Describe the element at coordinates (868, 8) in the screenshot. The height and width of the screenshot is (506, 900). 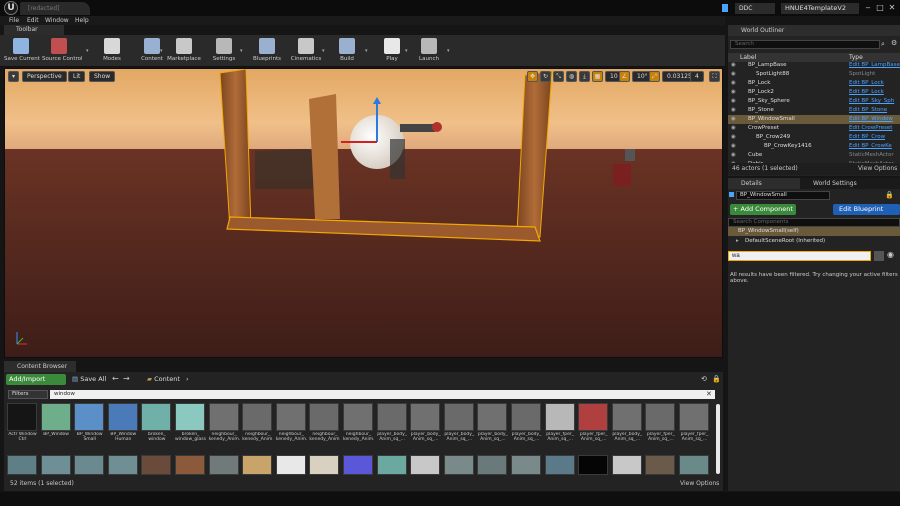
I see `minimize-icon: ‒` at that location.